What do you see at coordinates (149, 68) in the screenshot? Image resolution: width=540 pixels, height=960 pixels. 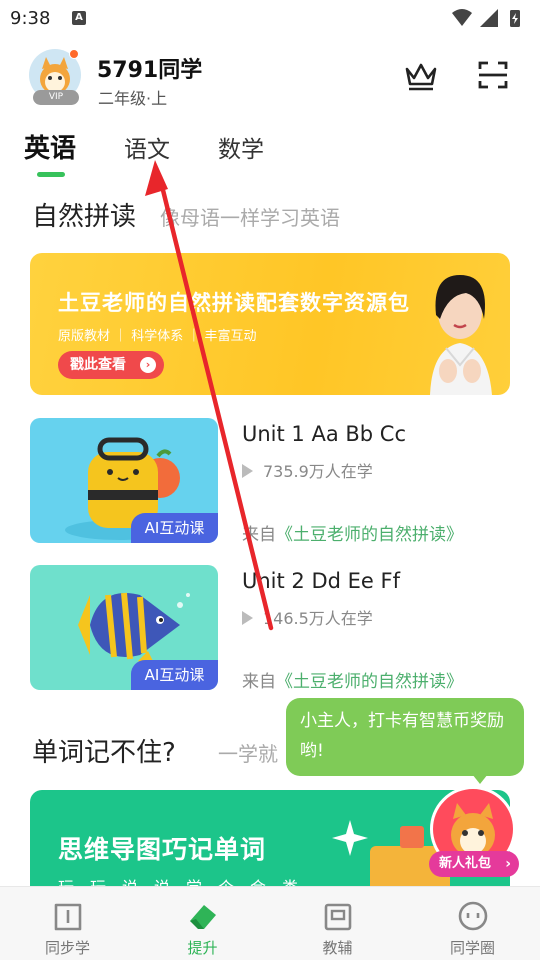 I see `username: 5791同学` at bounding box center [149, 68].